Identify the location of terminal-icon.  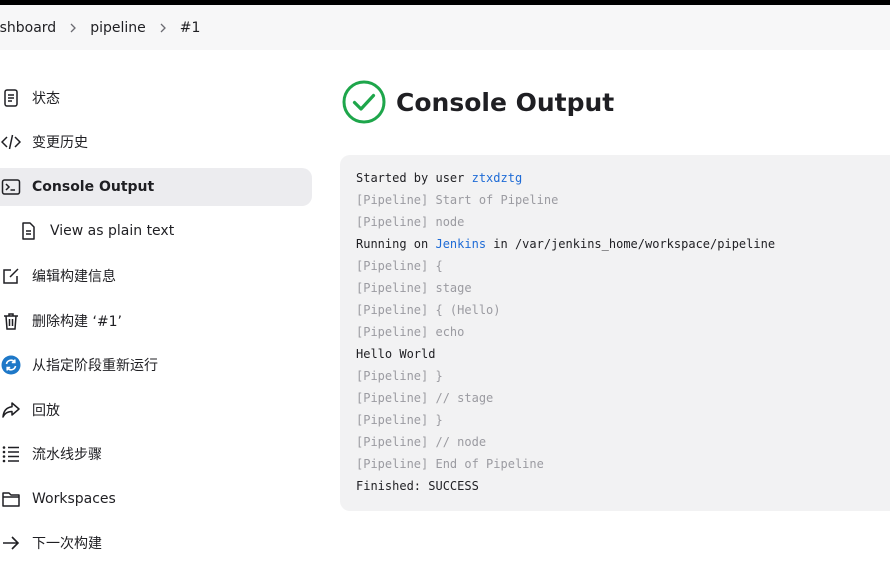
(11, 187).